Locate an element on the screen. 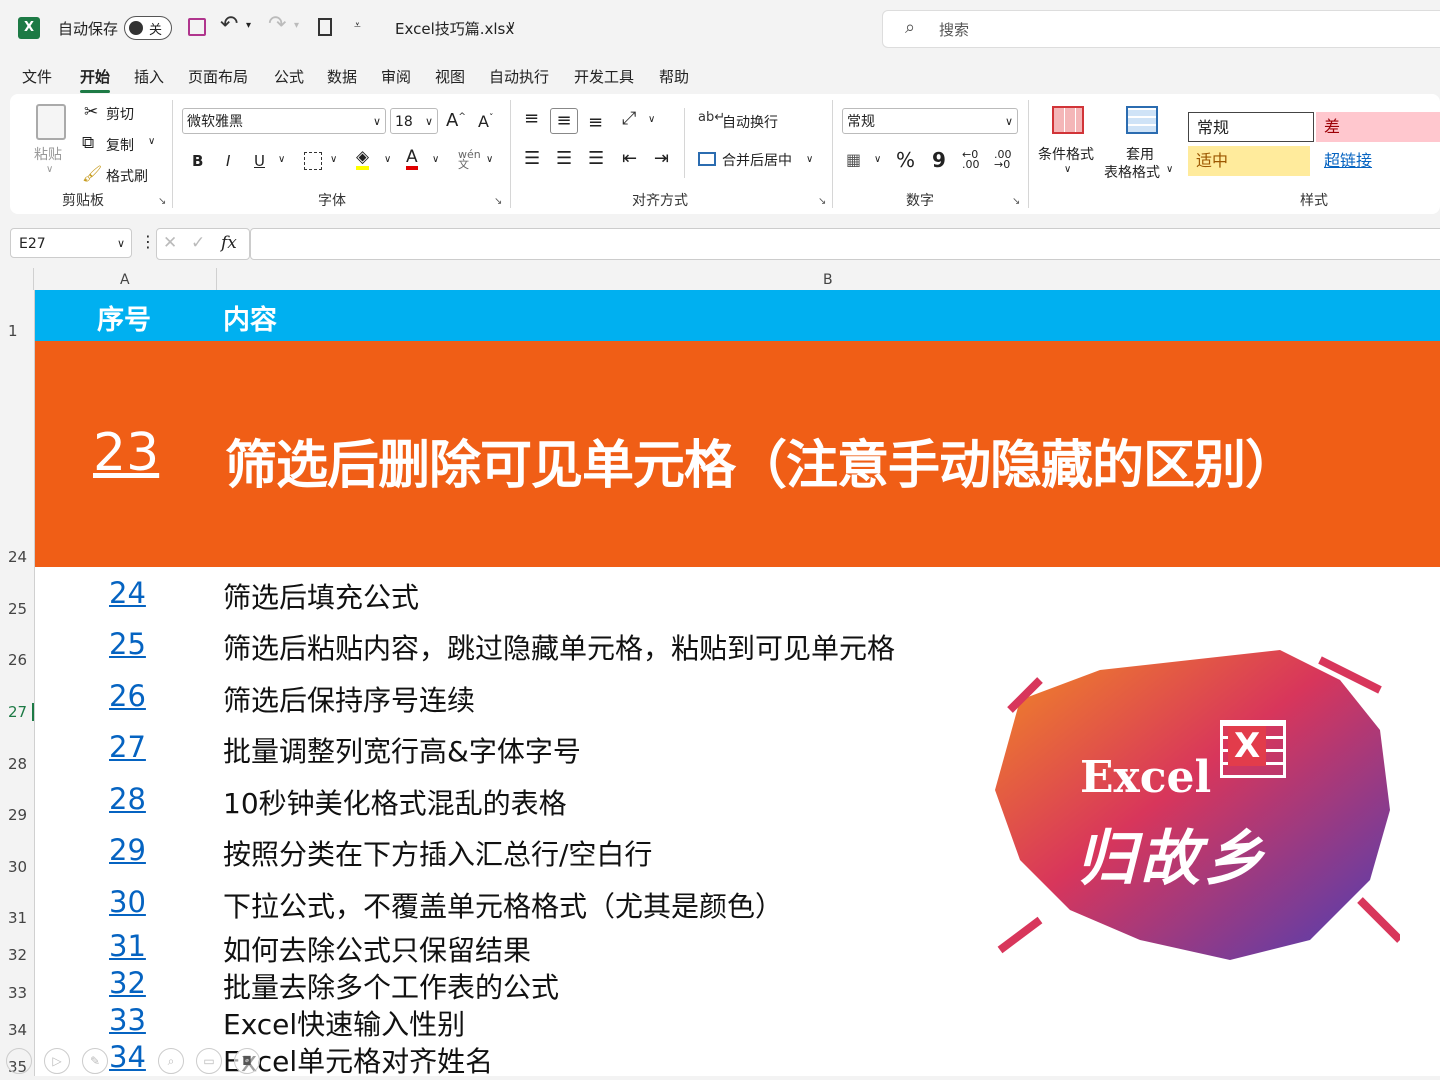 This screenshot has height=1080, width=1440. format-as-table-button: 套用 is located at coordinates (1140, 154).